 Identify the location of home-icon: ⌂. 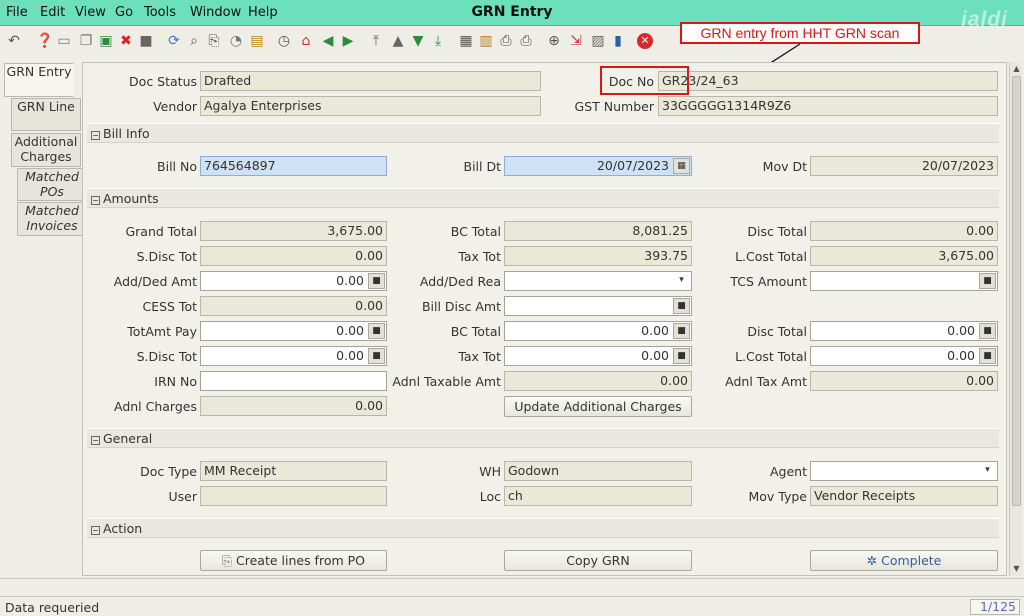
(306, 41).